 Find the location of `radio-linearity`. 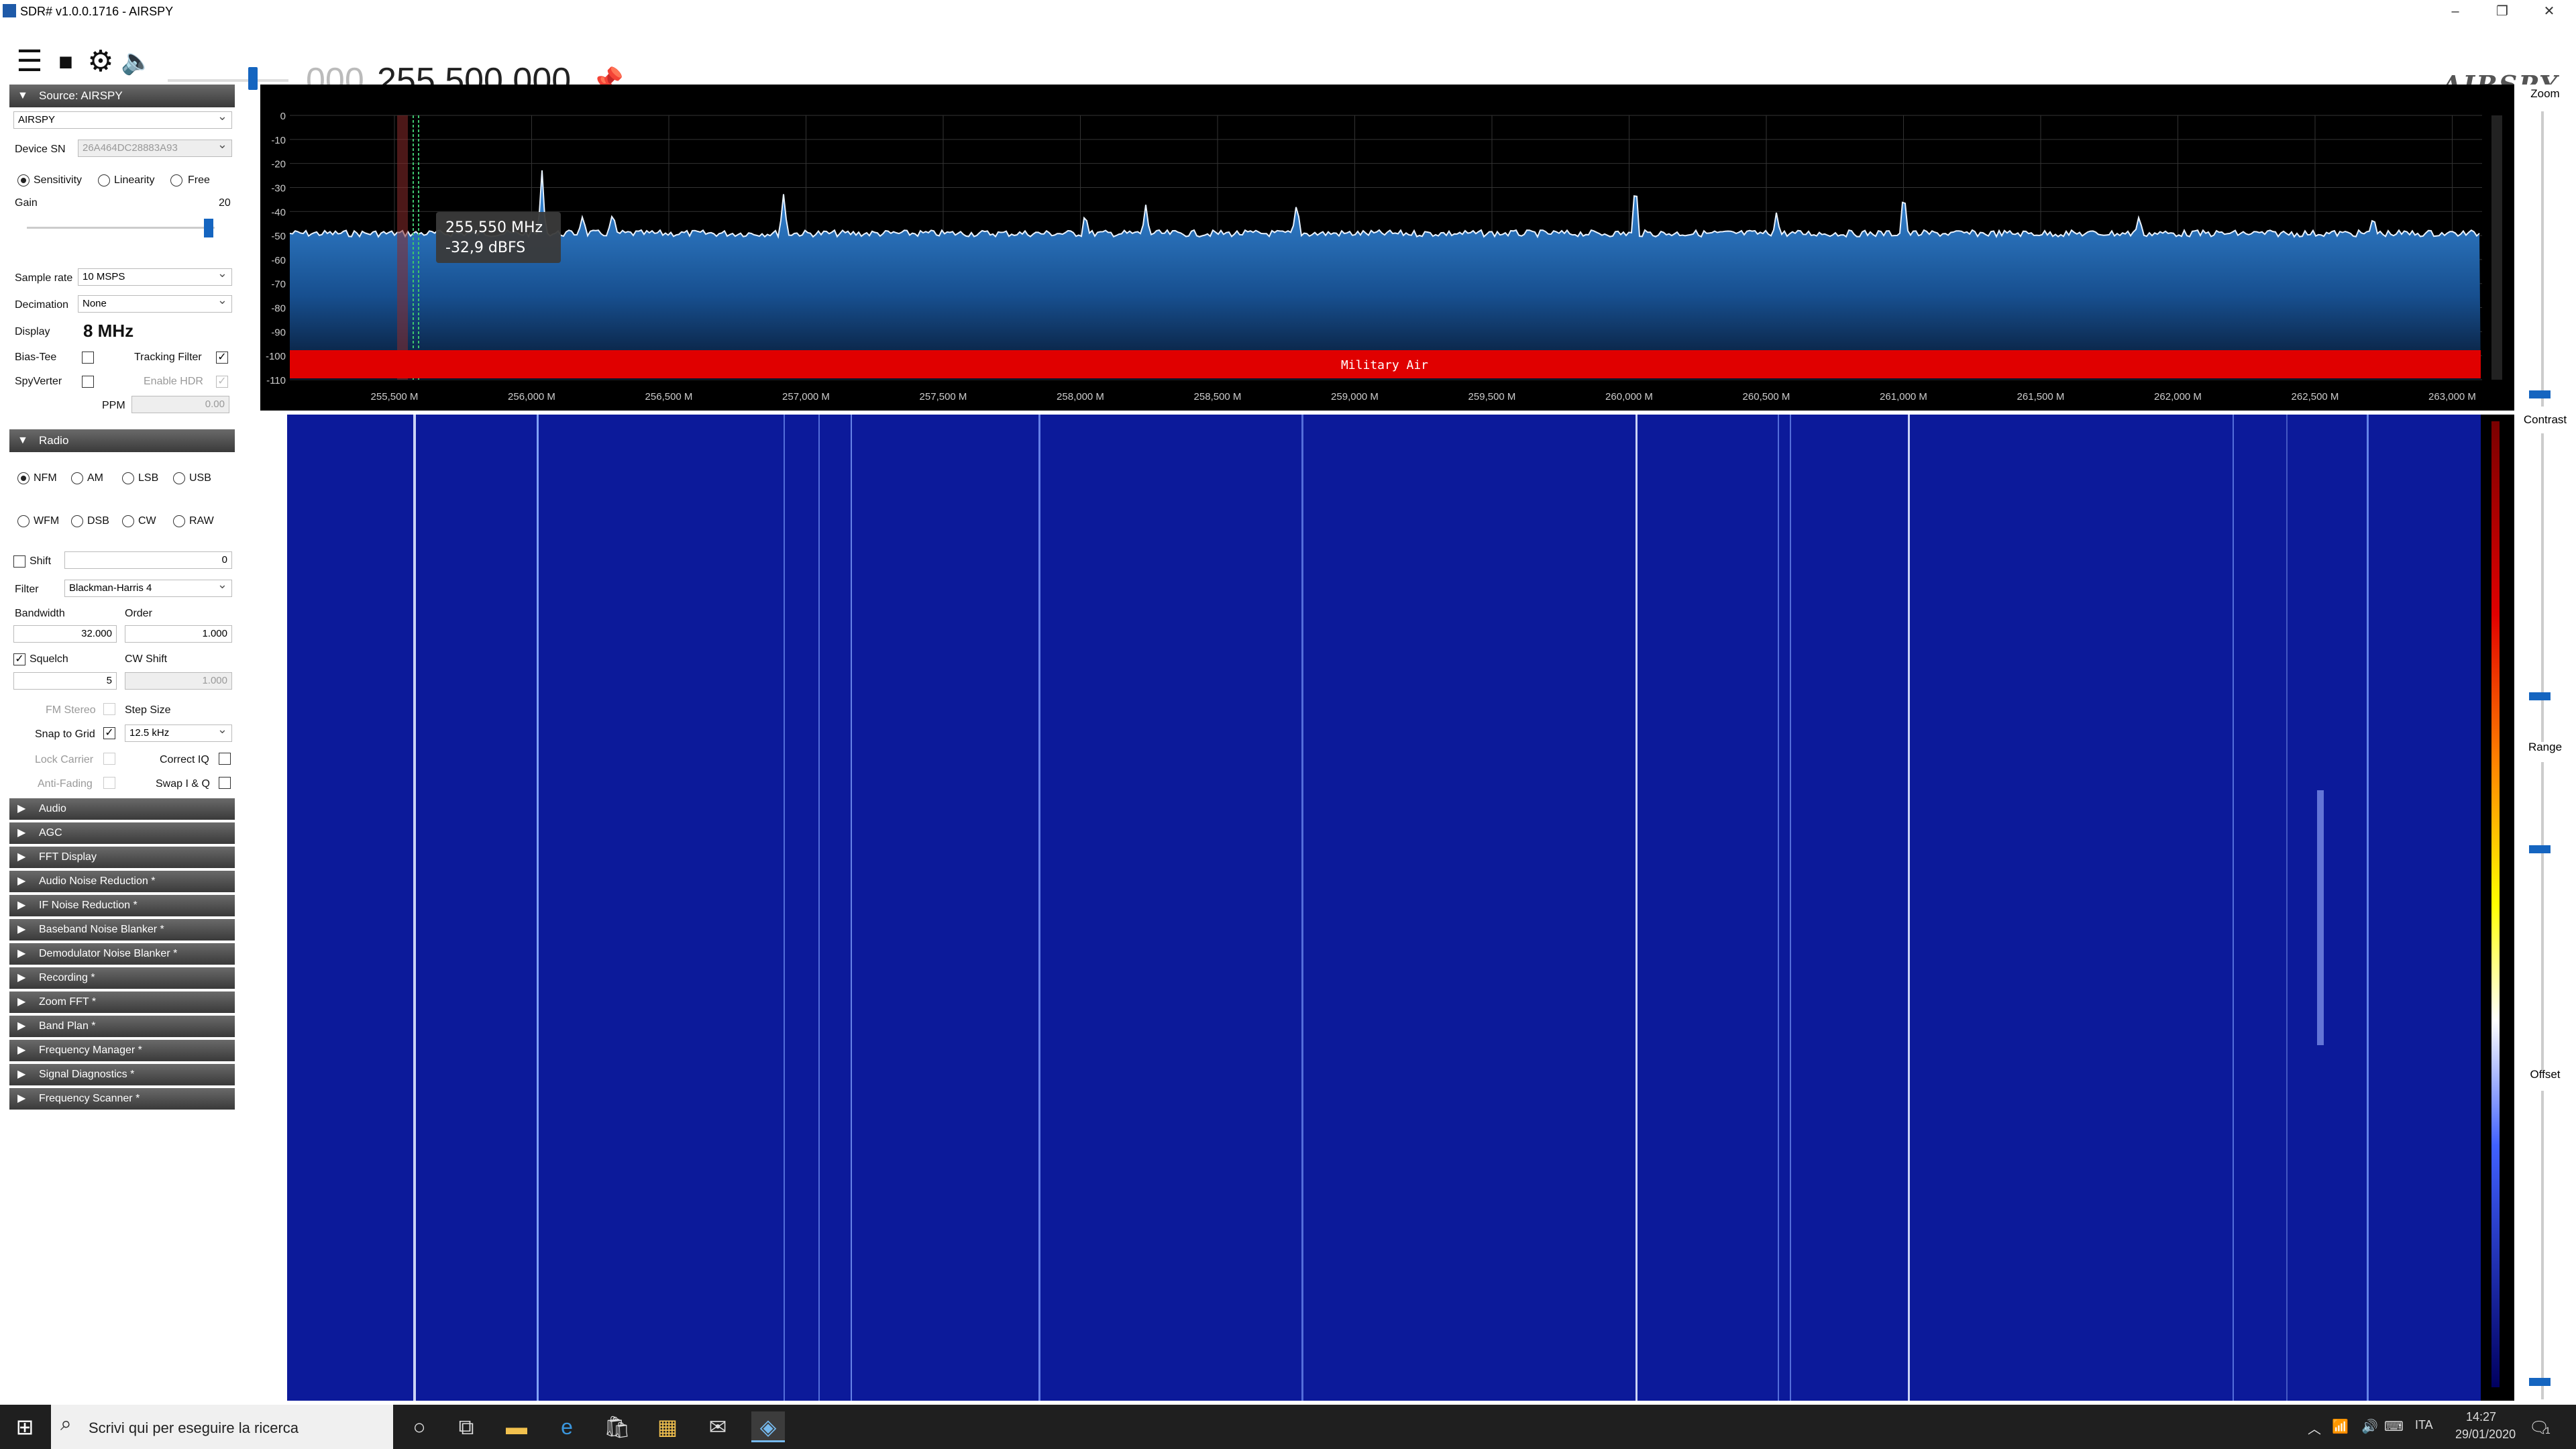

radio-linearity is located at coordinates (104, 180).